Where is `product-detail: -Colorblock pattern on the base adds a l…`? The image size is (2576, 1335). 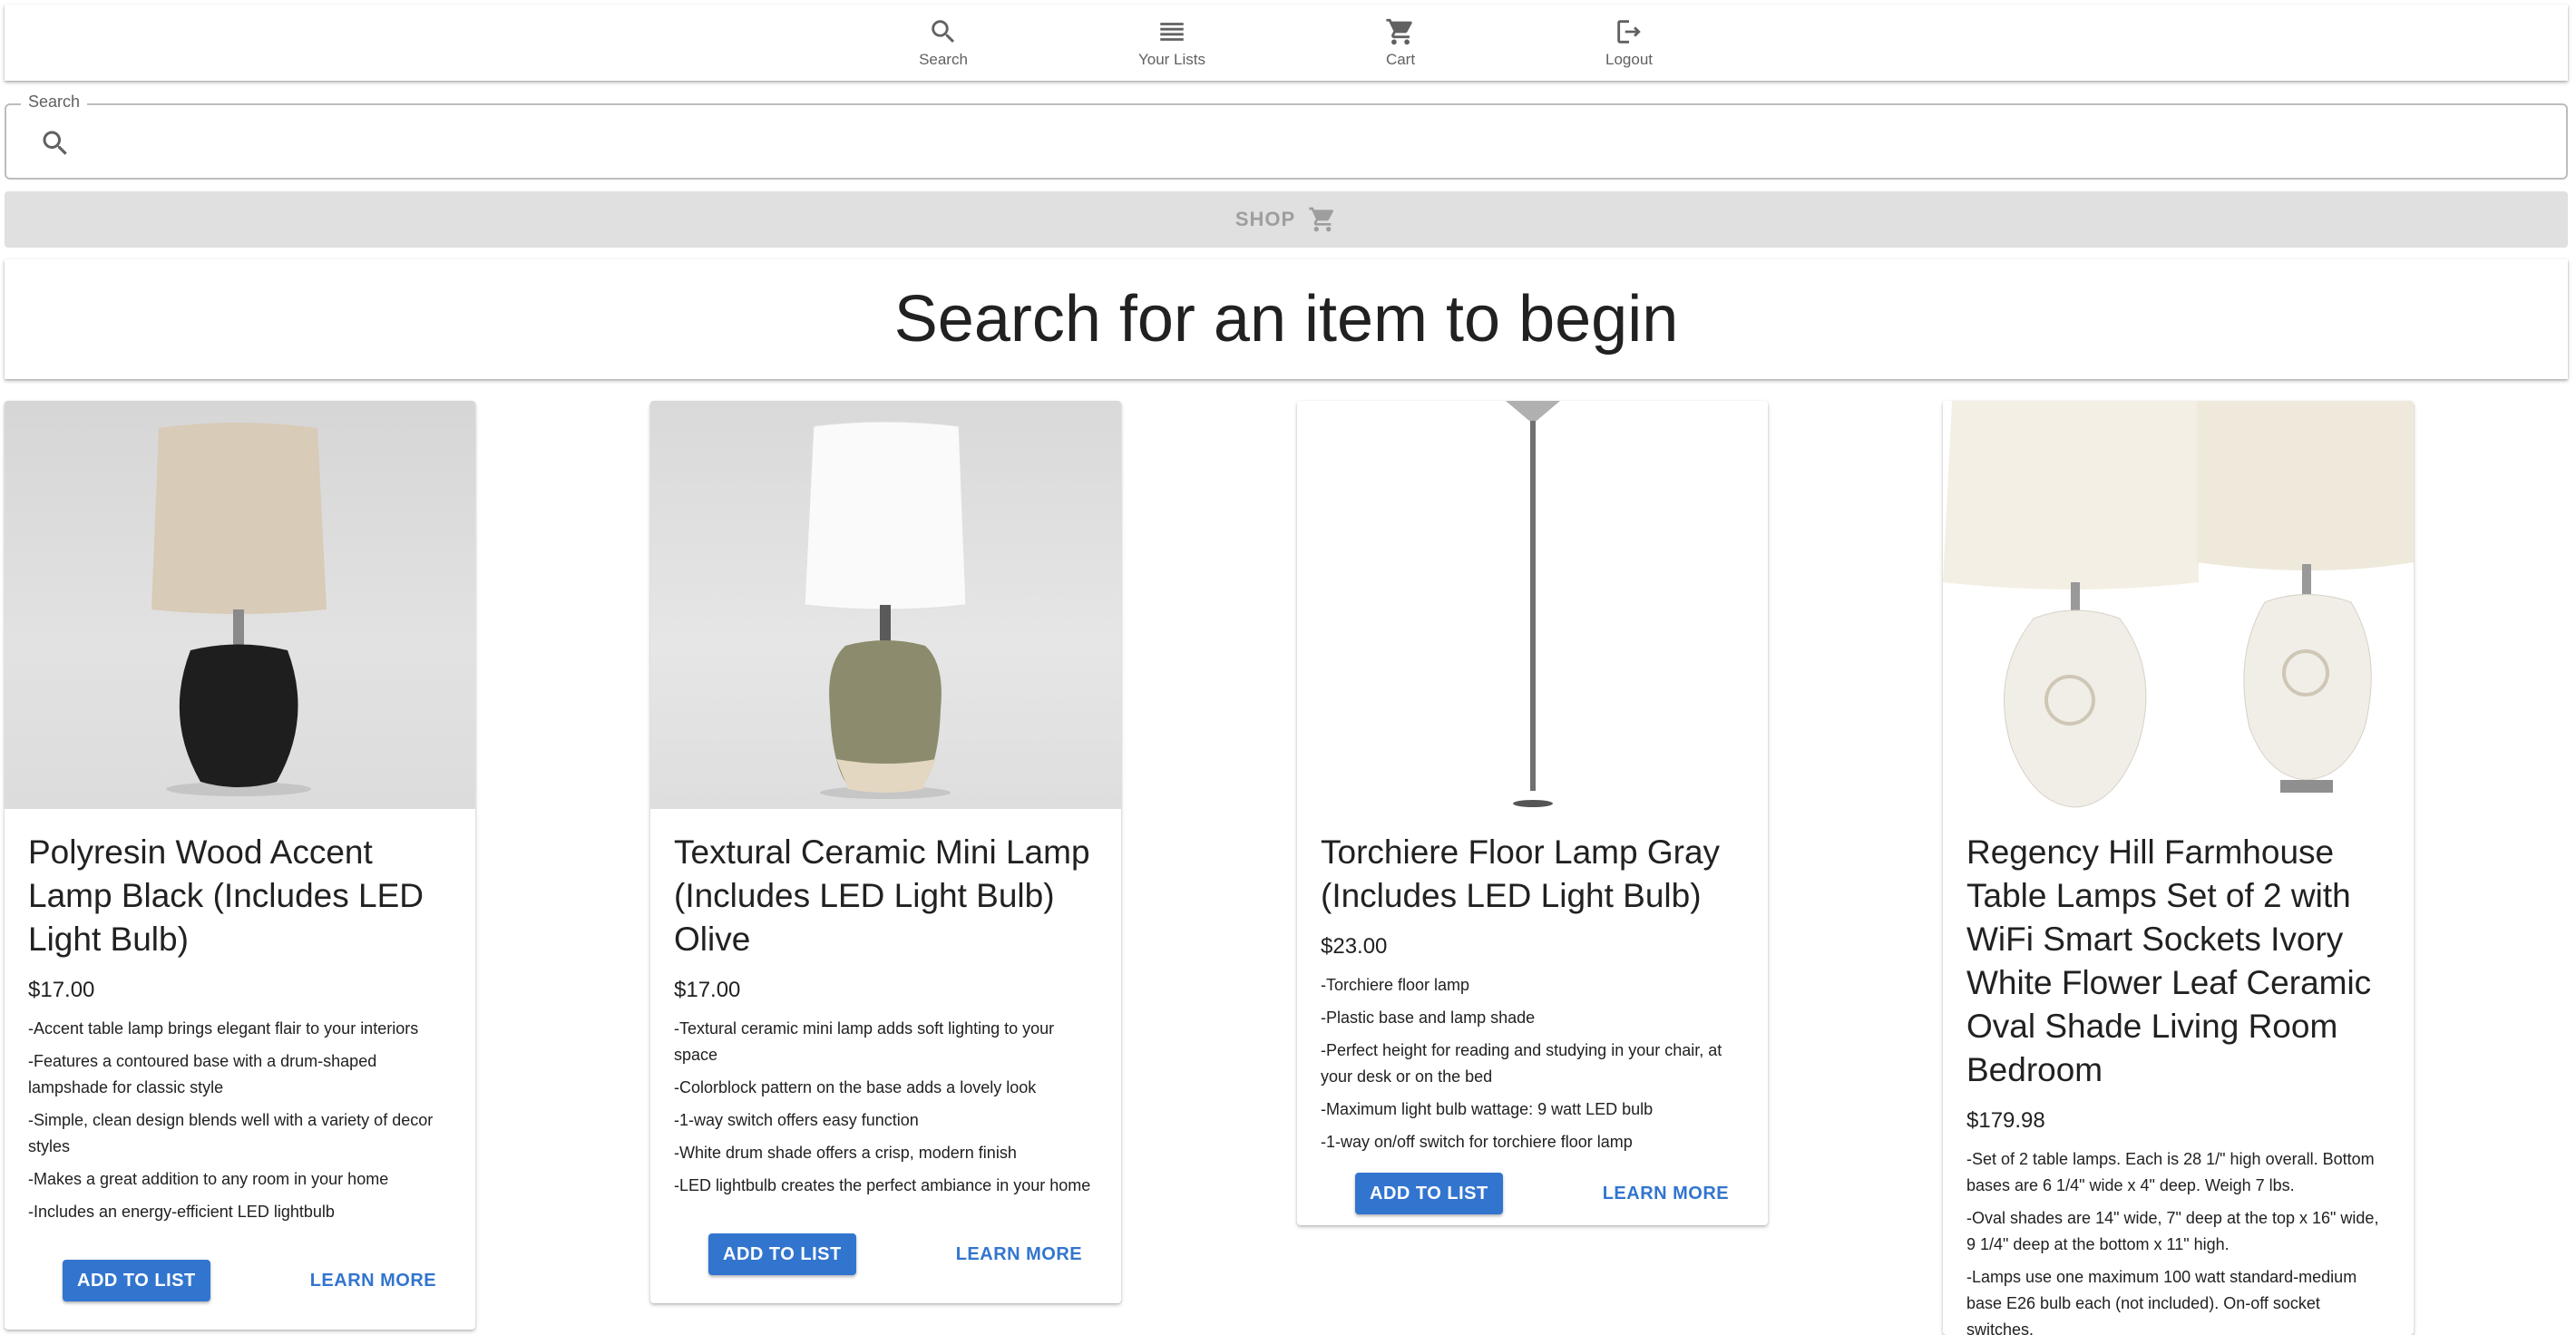
product-detail: -Colorblock pattern on the base adds a l… is located at coordinates (855, 1087).